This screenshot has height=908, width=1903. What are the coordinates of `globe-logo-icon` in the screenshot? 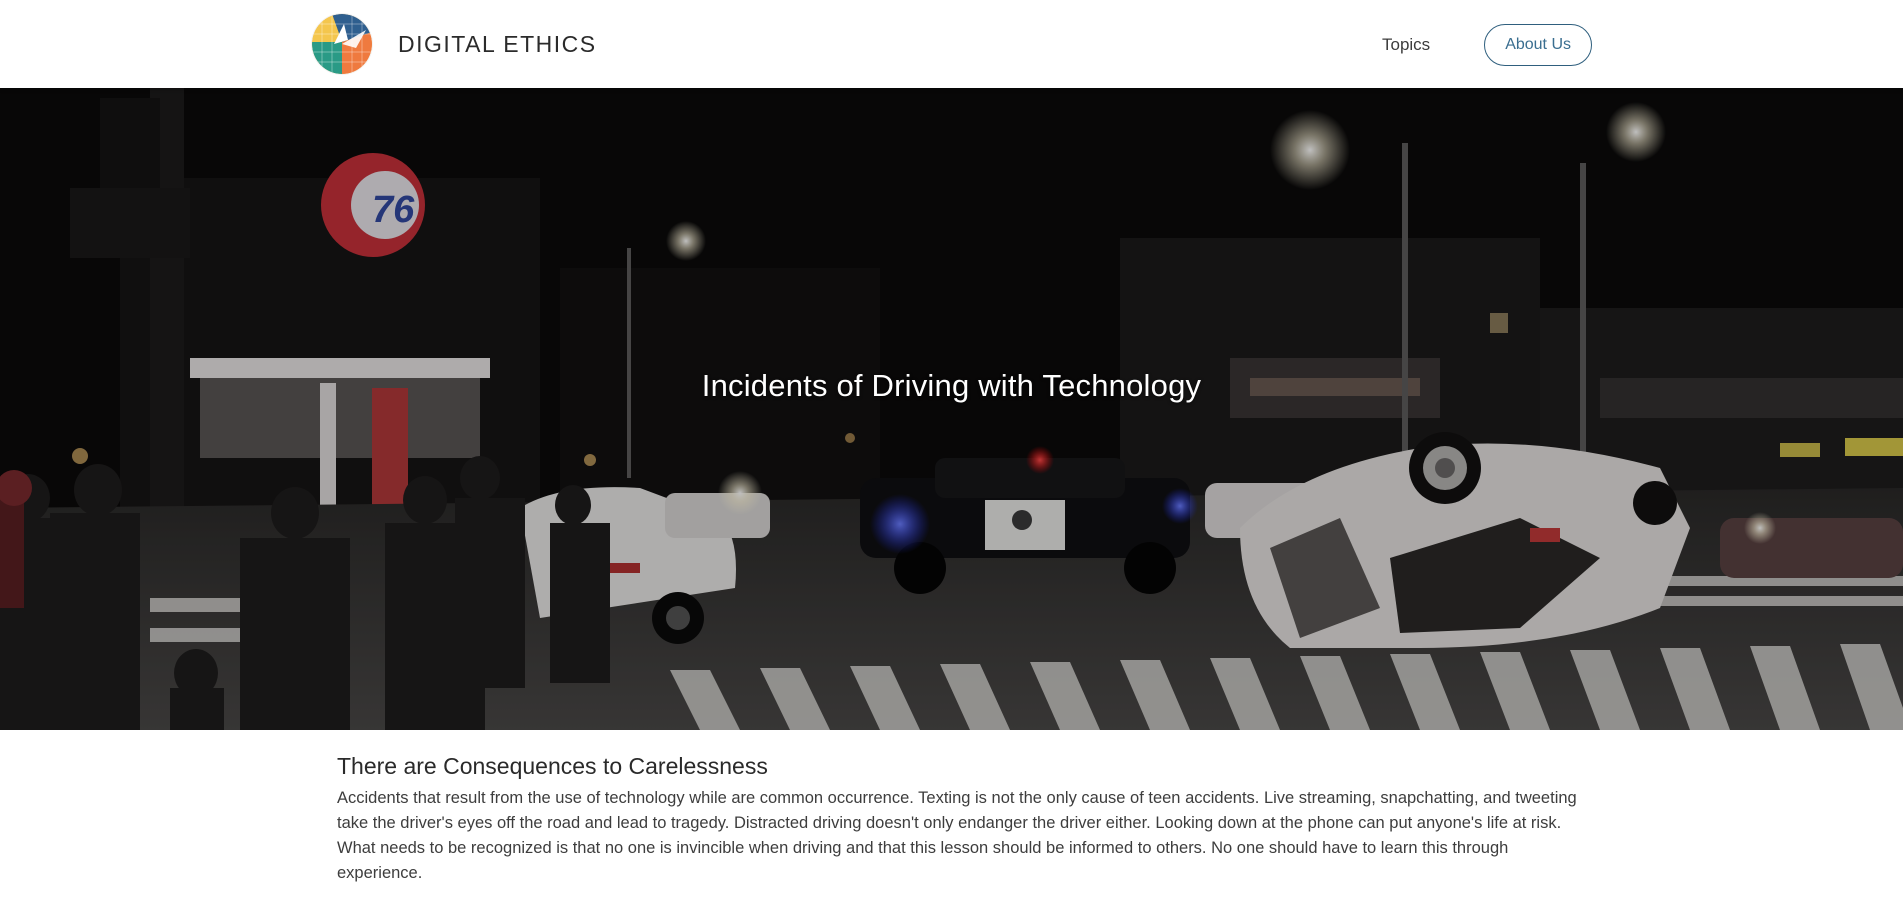 It's located at (342, 44).